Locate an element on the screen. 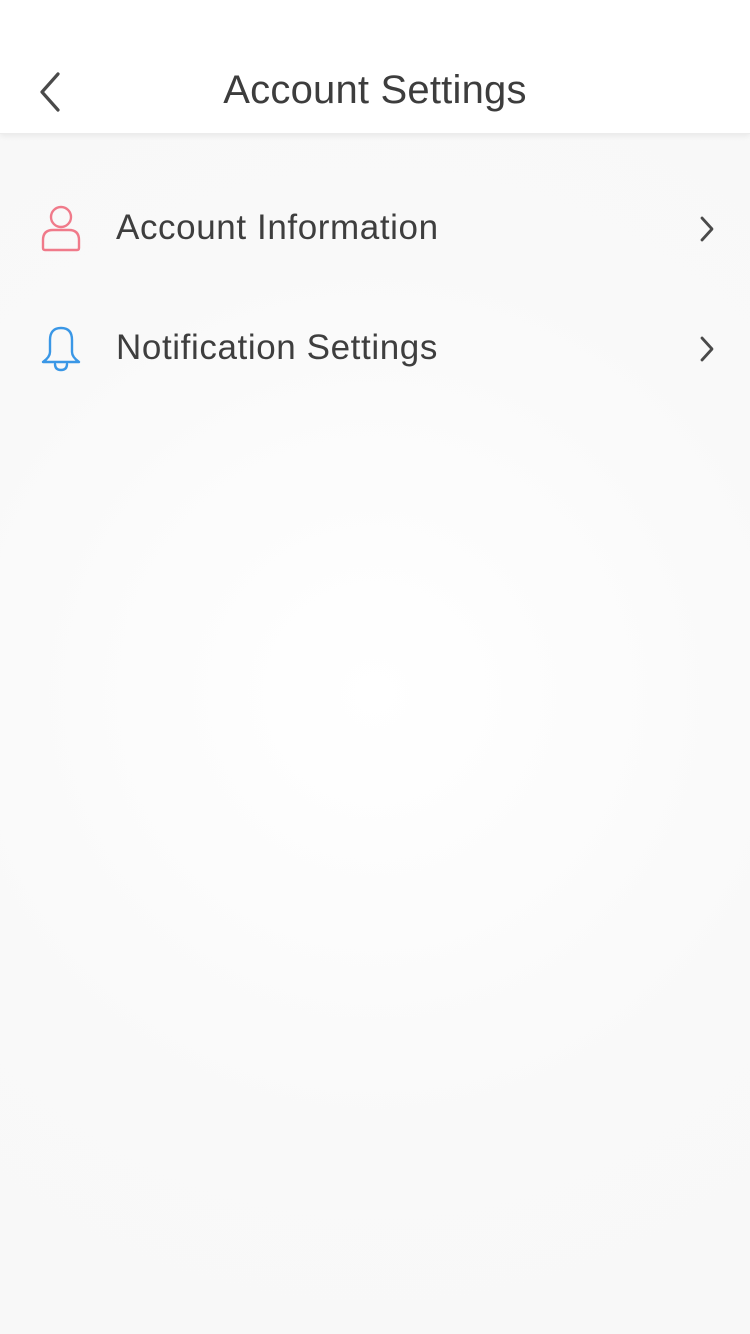 The image size is (750, 1334). account-information-item: Account Information is located at coordinates (375, 228).